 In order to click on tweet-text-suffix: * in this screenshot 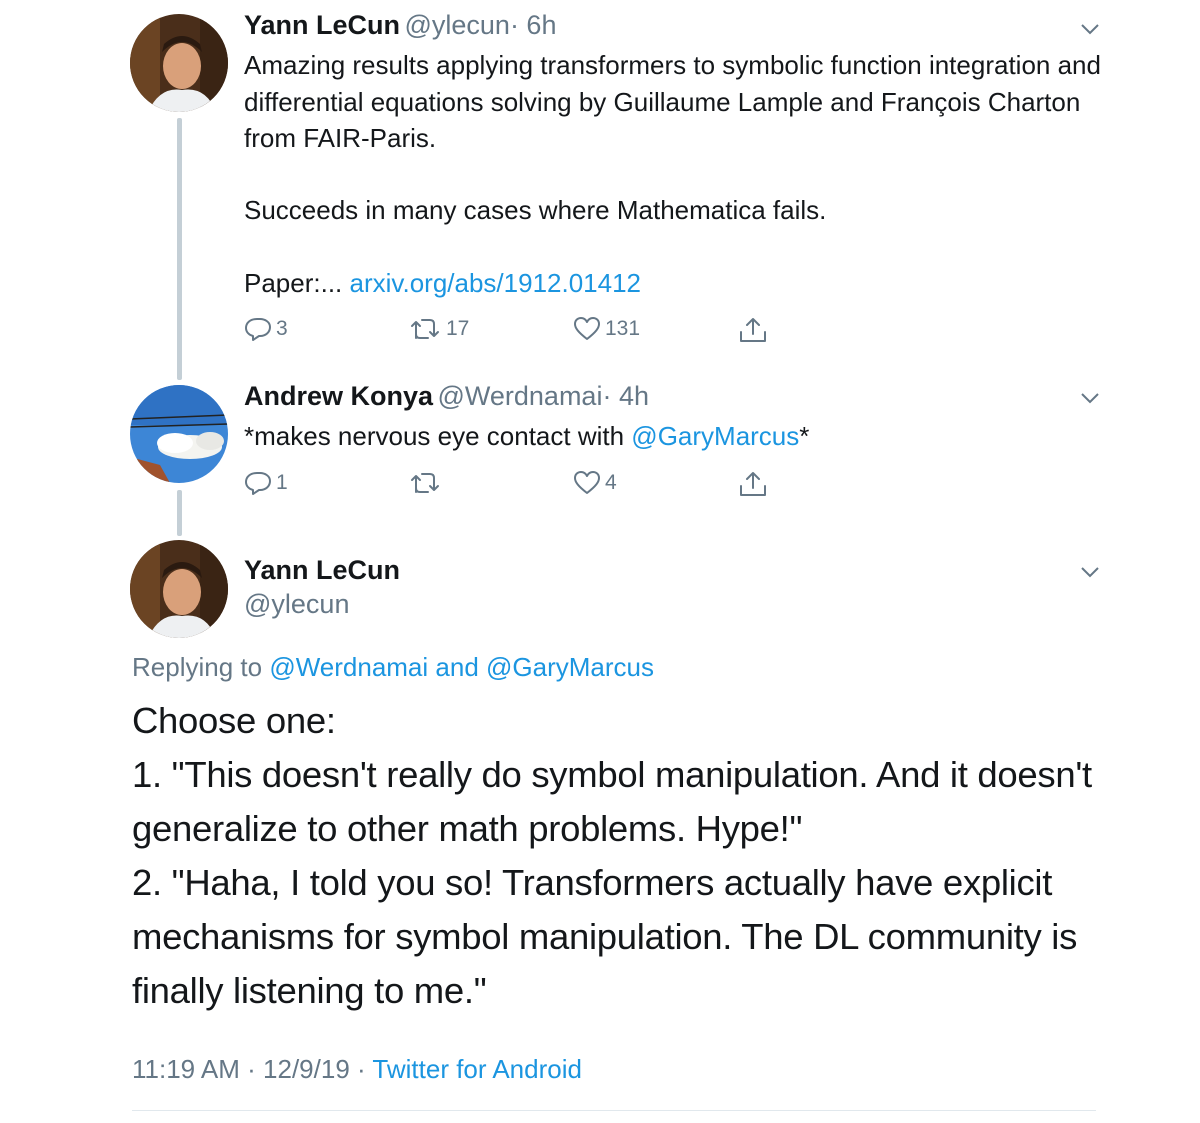, I will do `click(804, 436)`.